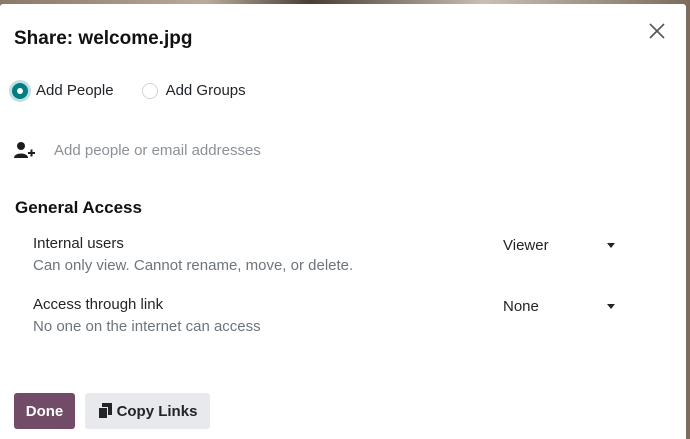  What do you see at coordinates (559, 245) in the screenshot?
I see `internal-users-permission-select: Viewer` at bounding box center [559, 245].